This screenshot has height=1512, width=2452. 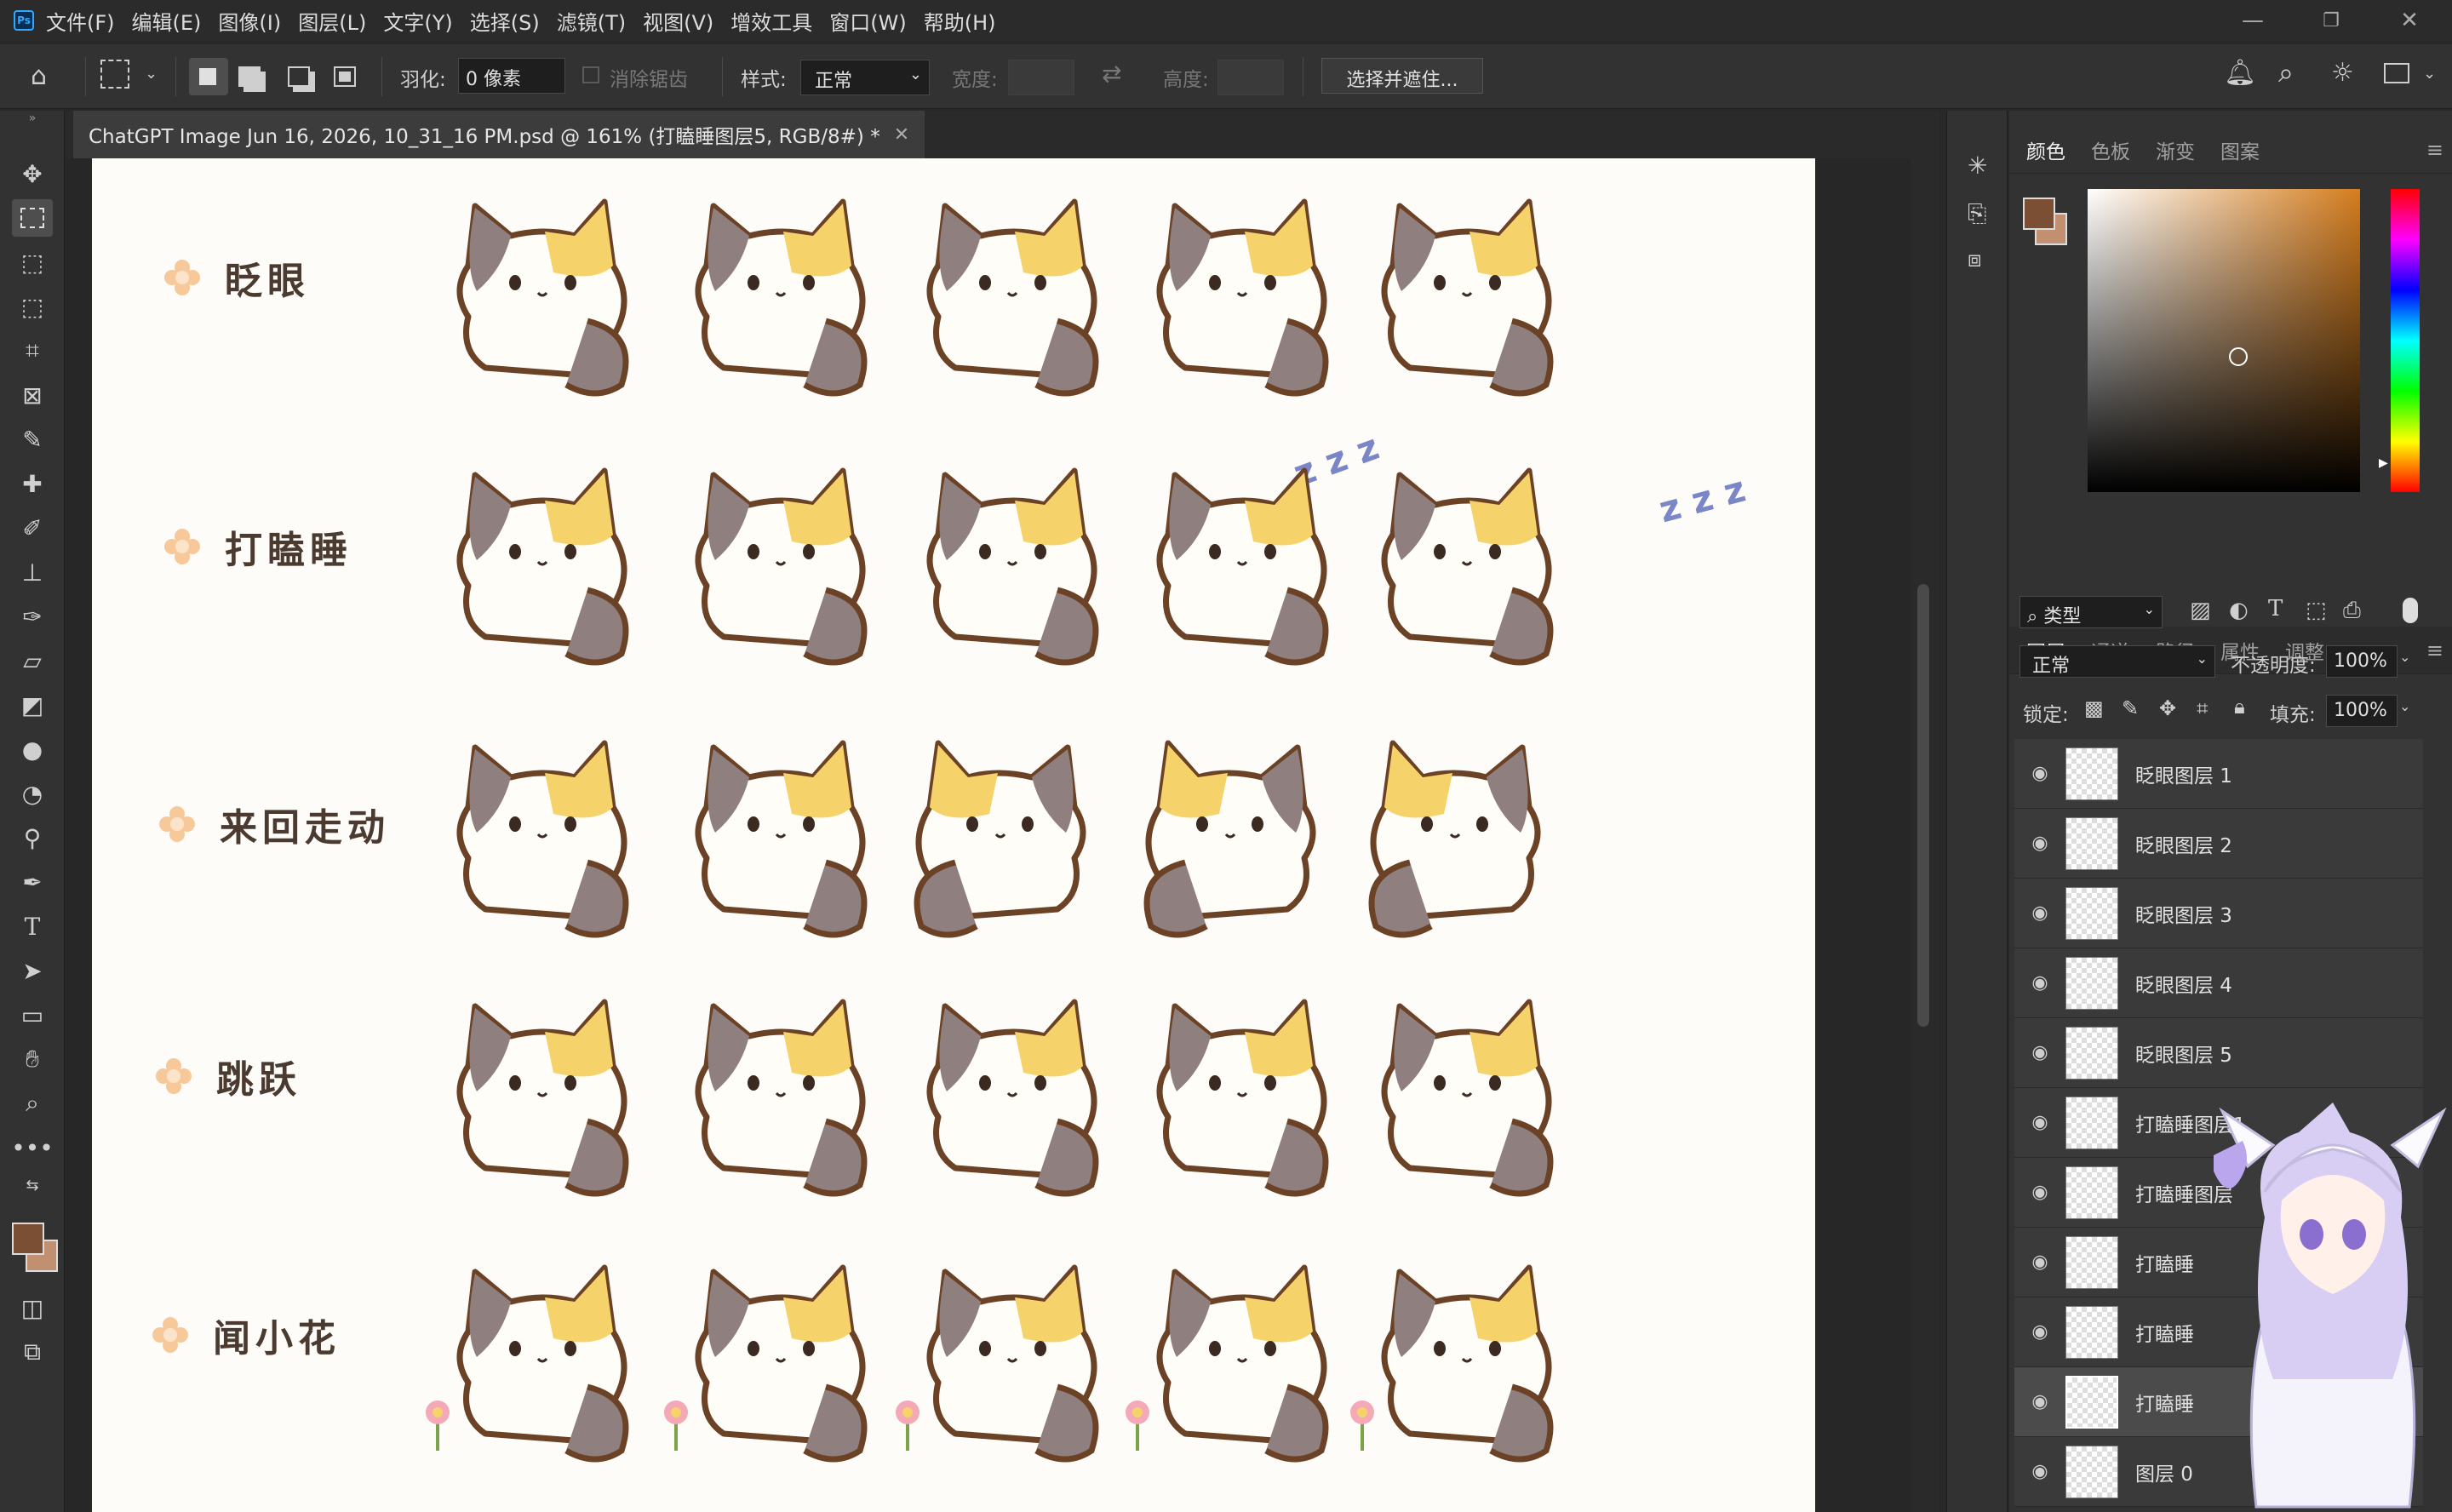 What do you see at coordinates (2218, 913) in the screenshot?
I see `layer-row: ◉ 眨眼图层 3` at bounding box center [2218, 913].